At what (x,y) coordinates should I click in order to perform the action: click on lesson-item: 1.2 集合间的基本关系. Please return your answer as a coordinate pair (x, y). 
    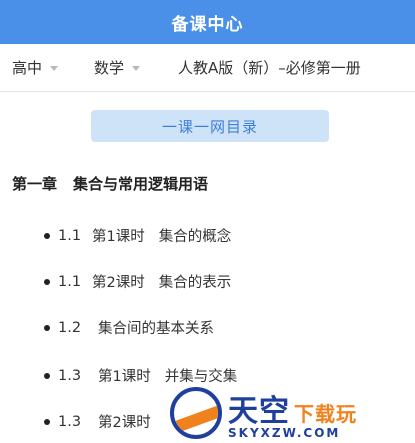
    Looking at the image, I should click on (129, 327).